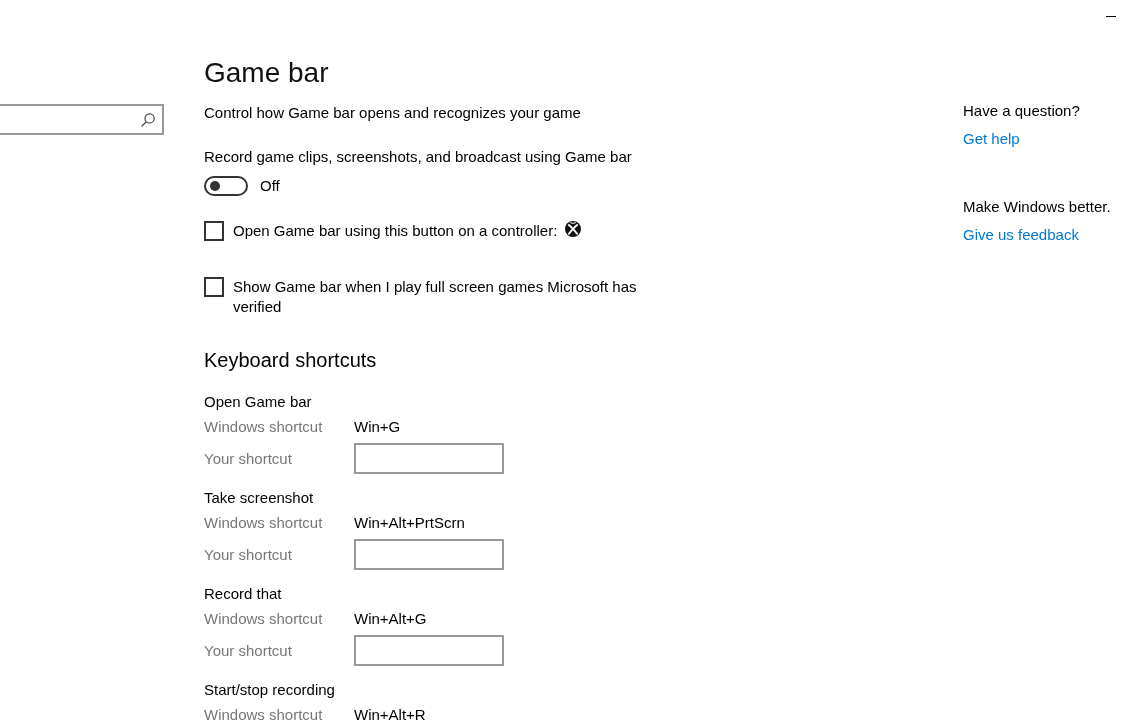 The height and width of the screenshot is (728, 1142). I want to click on help-link: Get help, so click(991, 139).